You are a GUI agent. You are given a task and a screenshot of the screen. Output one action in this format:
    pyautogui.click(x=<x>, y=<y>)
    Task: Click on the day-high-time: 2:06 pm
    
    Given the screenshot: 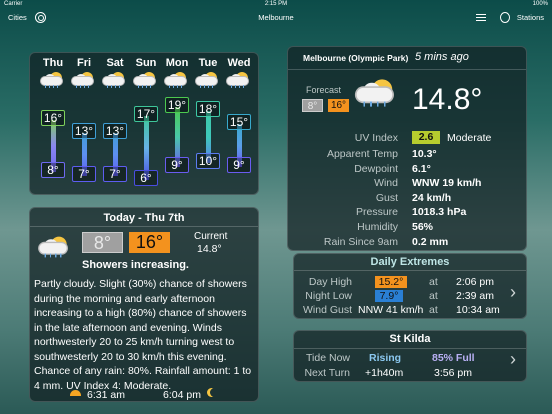 What is the action you would take?
    pyautogui.click(x=475, y=282)
    